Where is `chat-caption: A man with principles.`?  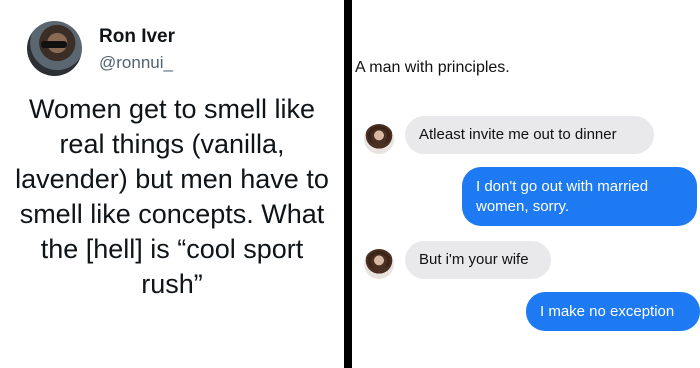 chat-caption: A man with principles. is located at coordinates (432, 67).